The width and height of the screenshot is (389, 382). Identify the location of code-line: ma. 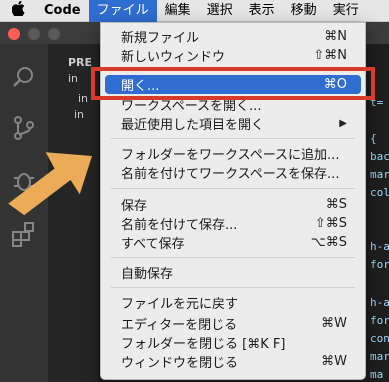
(377, 374).